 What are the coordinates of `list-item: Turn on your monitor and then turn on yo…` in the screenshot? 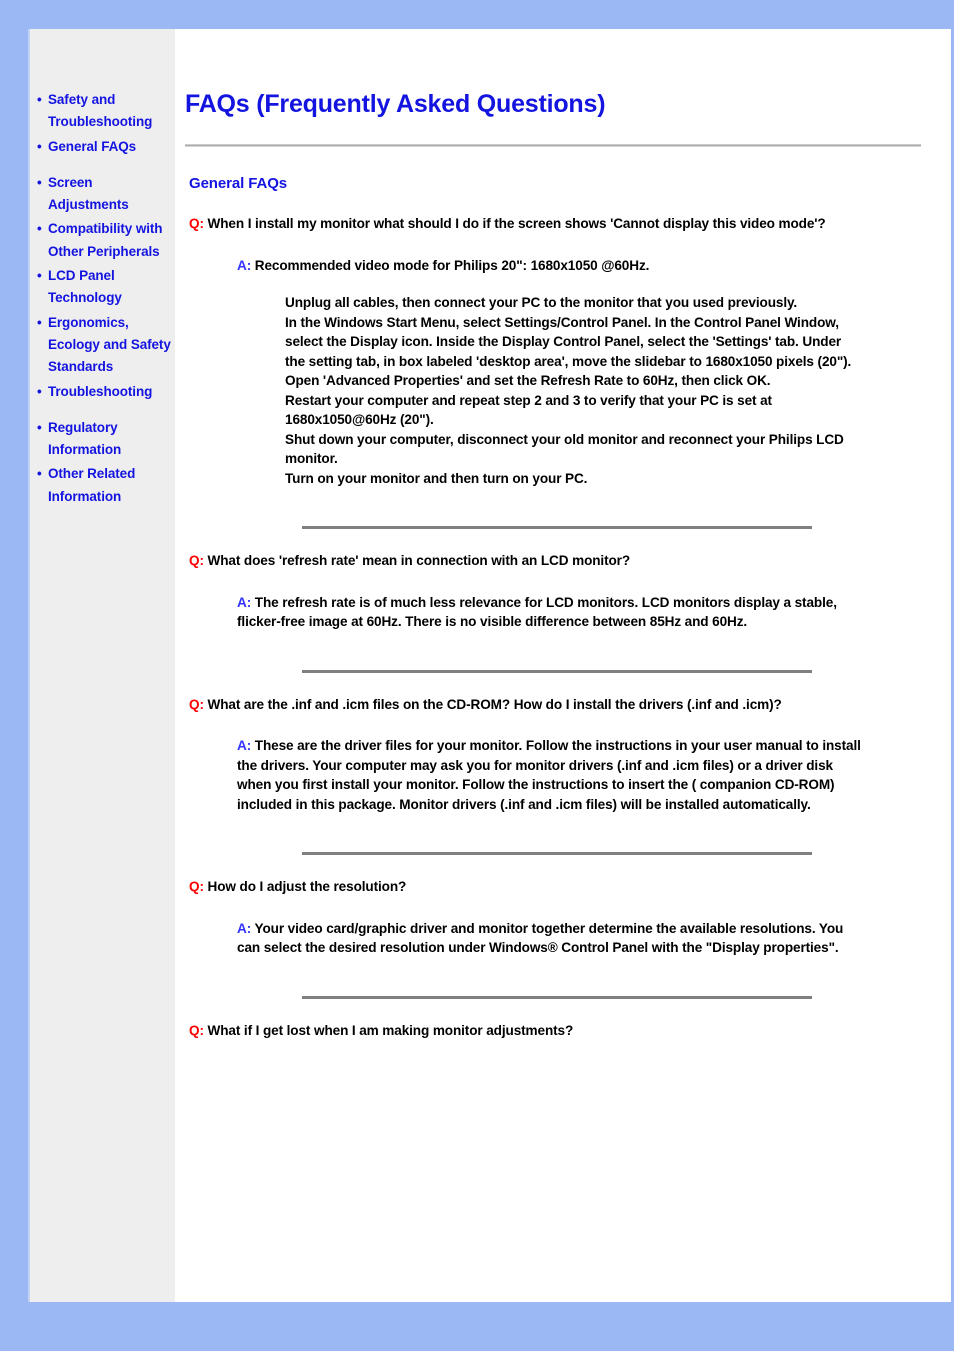 It's located at (436, 478).